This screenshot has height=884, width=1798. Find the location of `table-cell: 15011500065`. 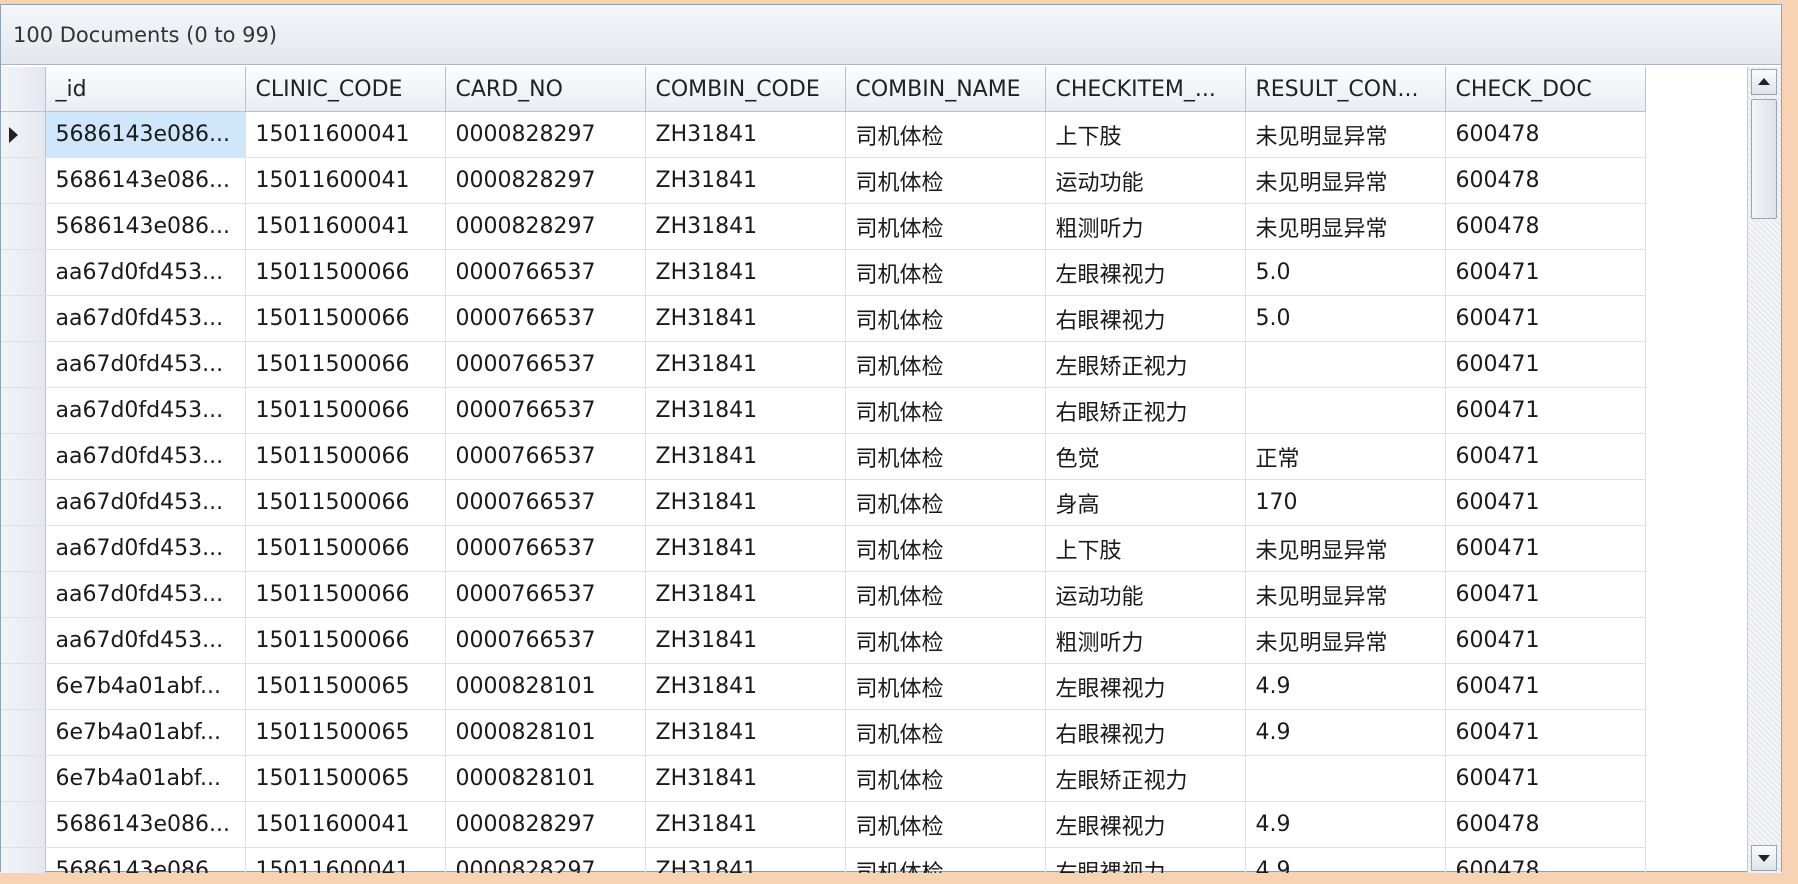

table-cell: 15011500065 is located at coordinates (345, 778).